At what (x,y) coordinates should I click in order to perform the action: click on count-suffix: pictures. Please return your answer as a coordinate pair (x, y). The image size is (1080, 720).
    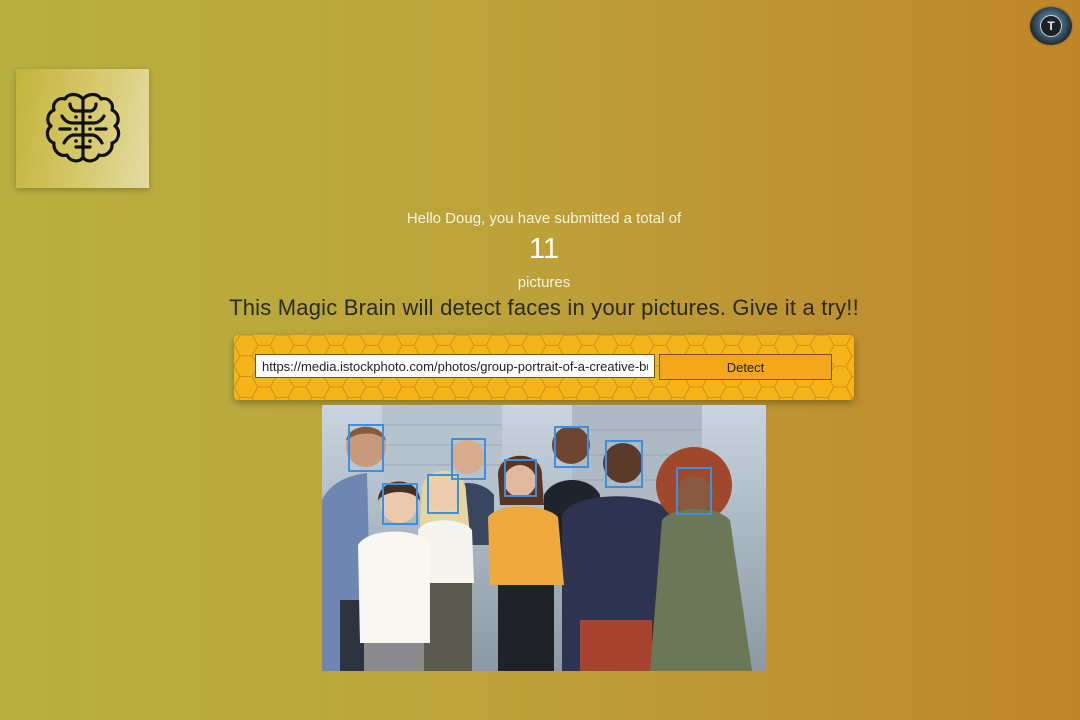
    Looking at the image, I should click on (544, 282).